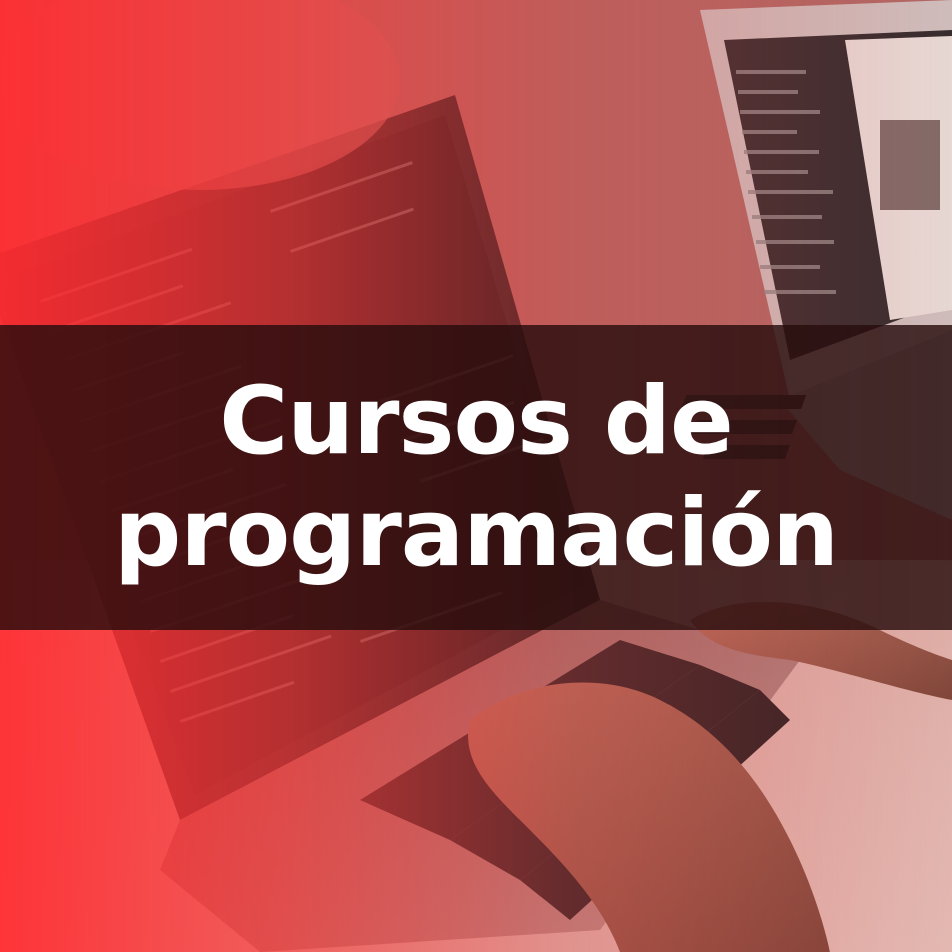 The width and height of the screenshot is (952, 952). What do you see at coordinates (476, 533) in the screenshot?
I see `title-line-2: programación` at bounding box center [476, 533].